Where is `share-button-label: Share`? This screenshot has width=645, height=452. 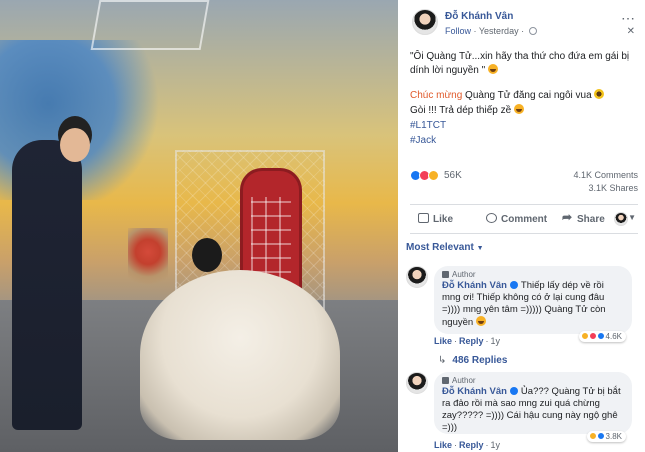 share-button-label: Share is located at coordinates (591, 219).